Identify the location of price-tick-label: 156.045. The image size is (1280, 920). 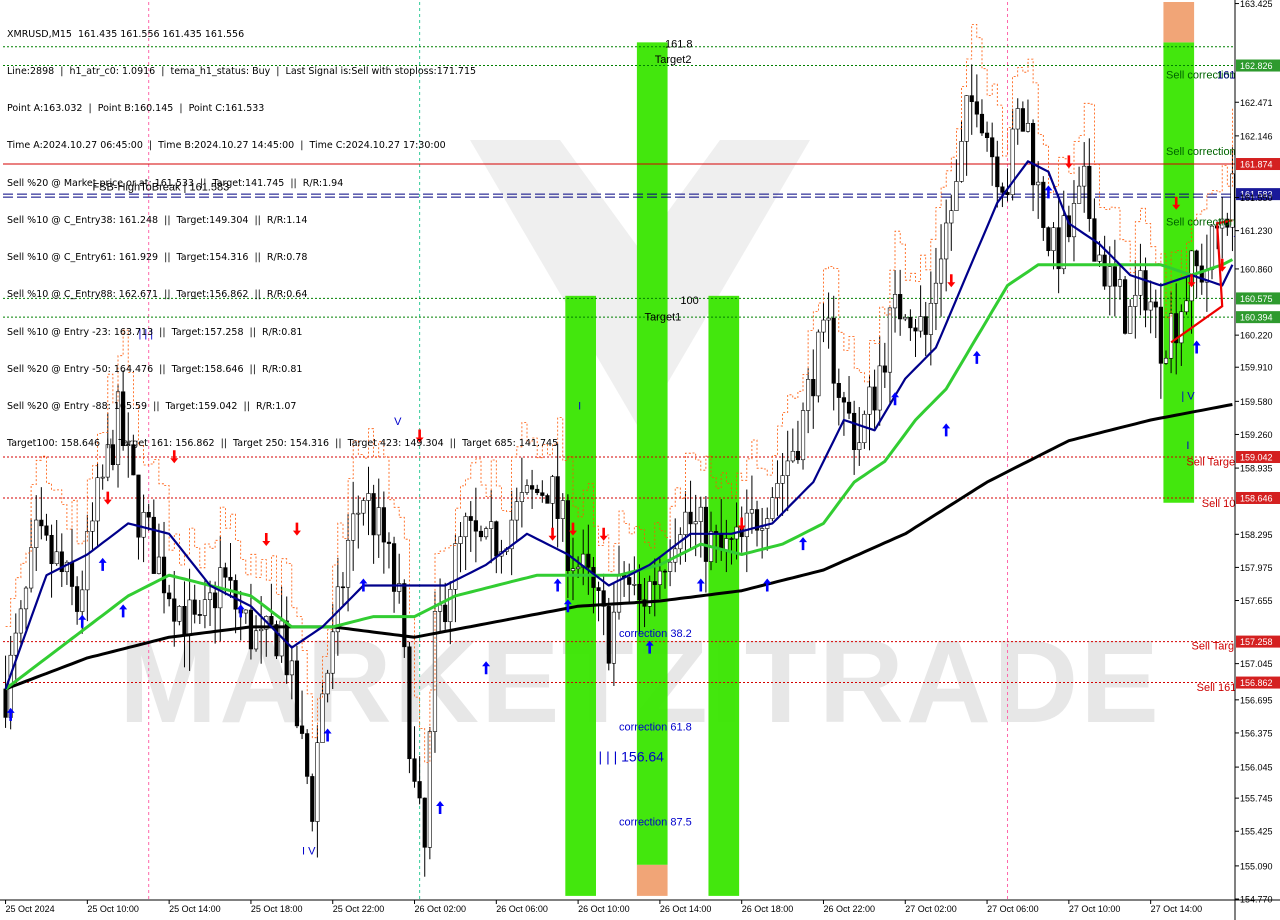
(1256, 768).